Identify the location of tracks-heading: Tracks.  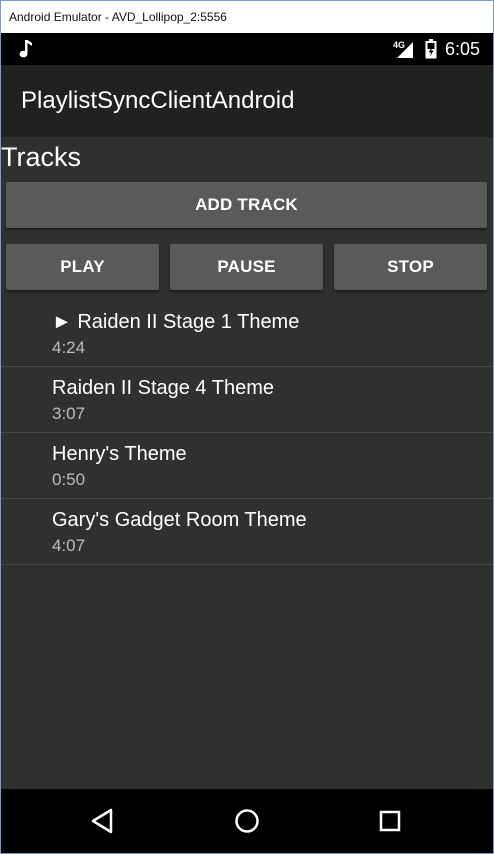
(41, 157).